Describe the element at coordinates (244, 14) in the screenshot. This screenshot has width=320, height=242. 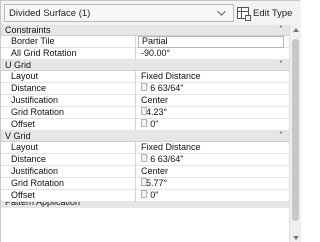
I see `edit-type-icon` at that location.